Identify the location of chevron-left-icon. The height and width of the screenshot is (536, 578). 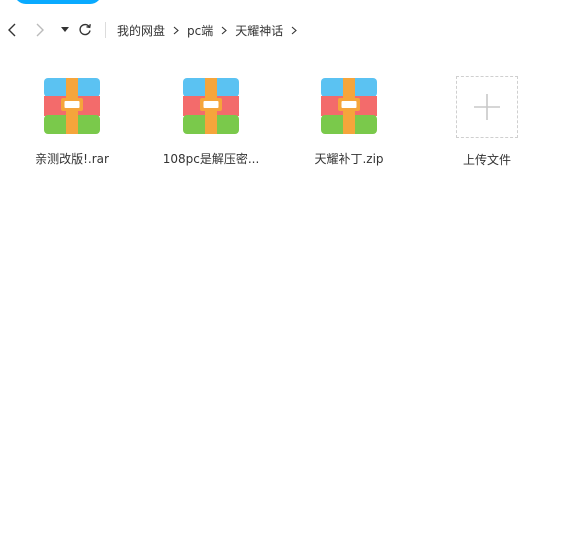
(12, 30).